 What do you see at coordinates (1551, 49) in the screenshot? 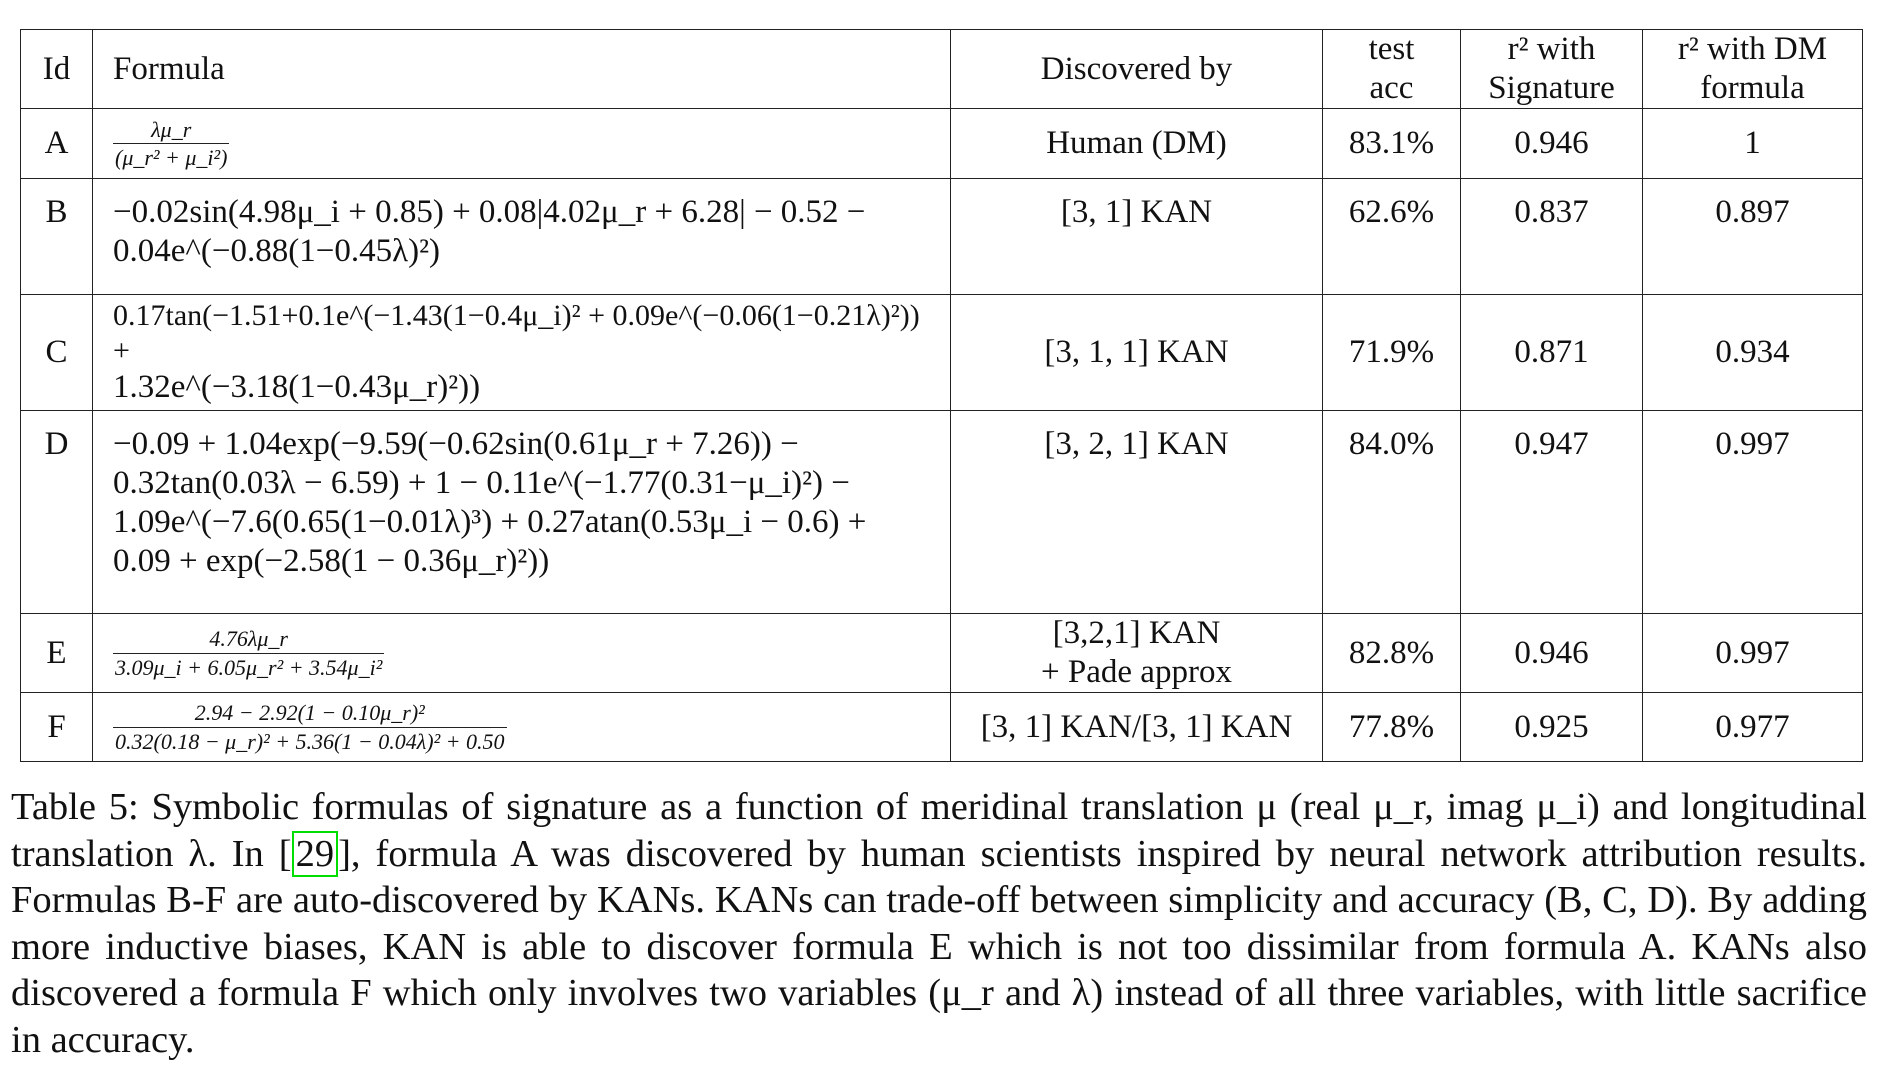
I see `header-r2-signature-line1: r² with` at bounding box center [1551, 49].